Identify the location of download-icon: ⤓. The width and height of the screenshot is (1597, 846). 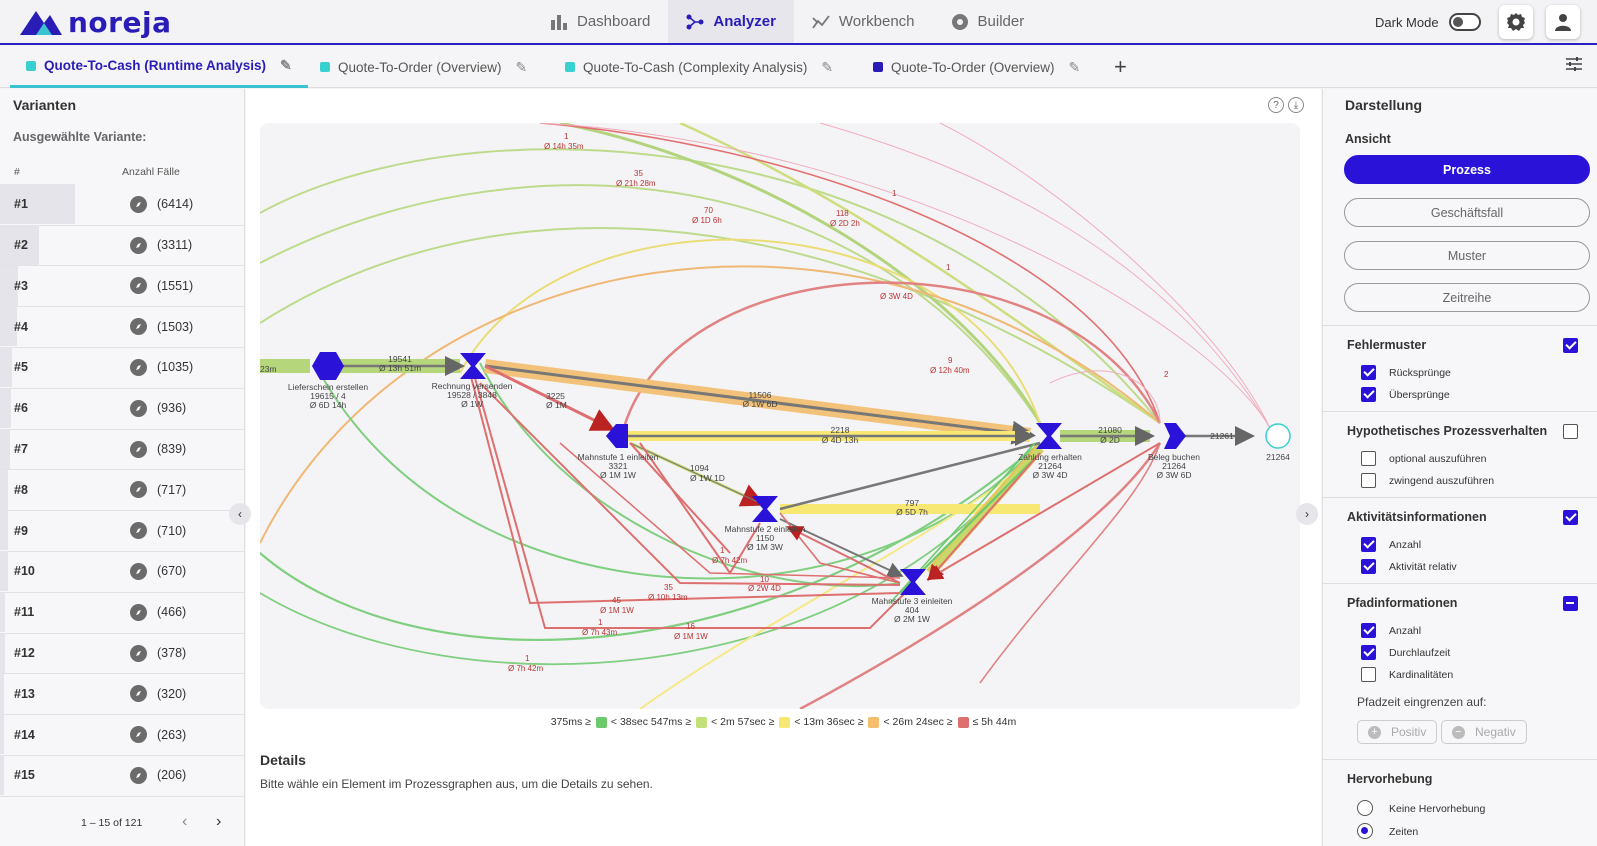
(1296, 105).